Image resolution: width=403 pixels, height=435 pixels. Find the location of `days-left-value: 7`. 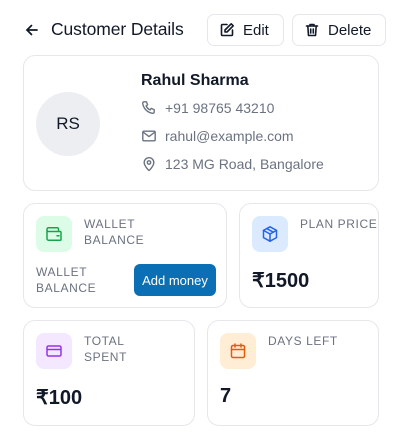

days-left-value: 7 is located at coordinates (226, 396).